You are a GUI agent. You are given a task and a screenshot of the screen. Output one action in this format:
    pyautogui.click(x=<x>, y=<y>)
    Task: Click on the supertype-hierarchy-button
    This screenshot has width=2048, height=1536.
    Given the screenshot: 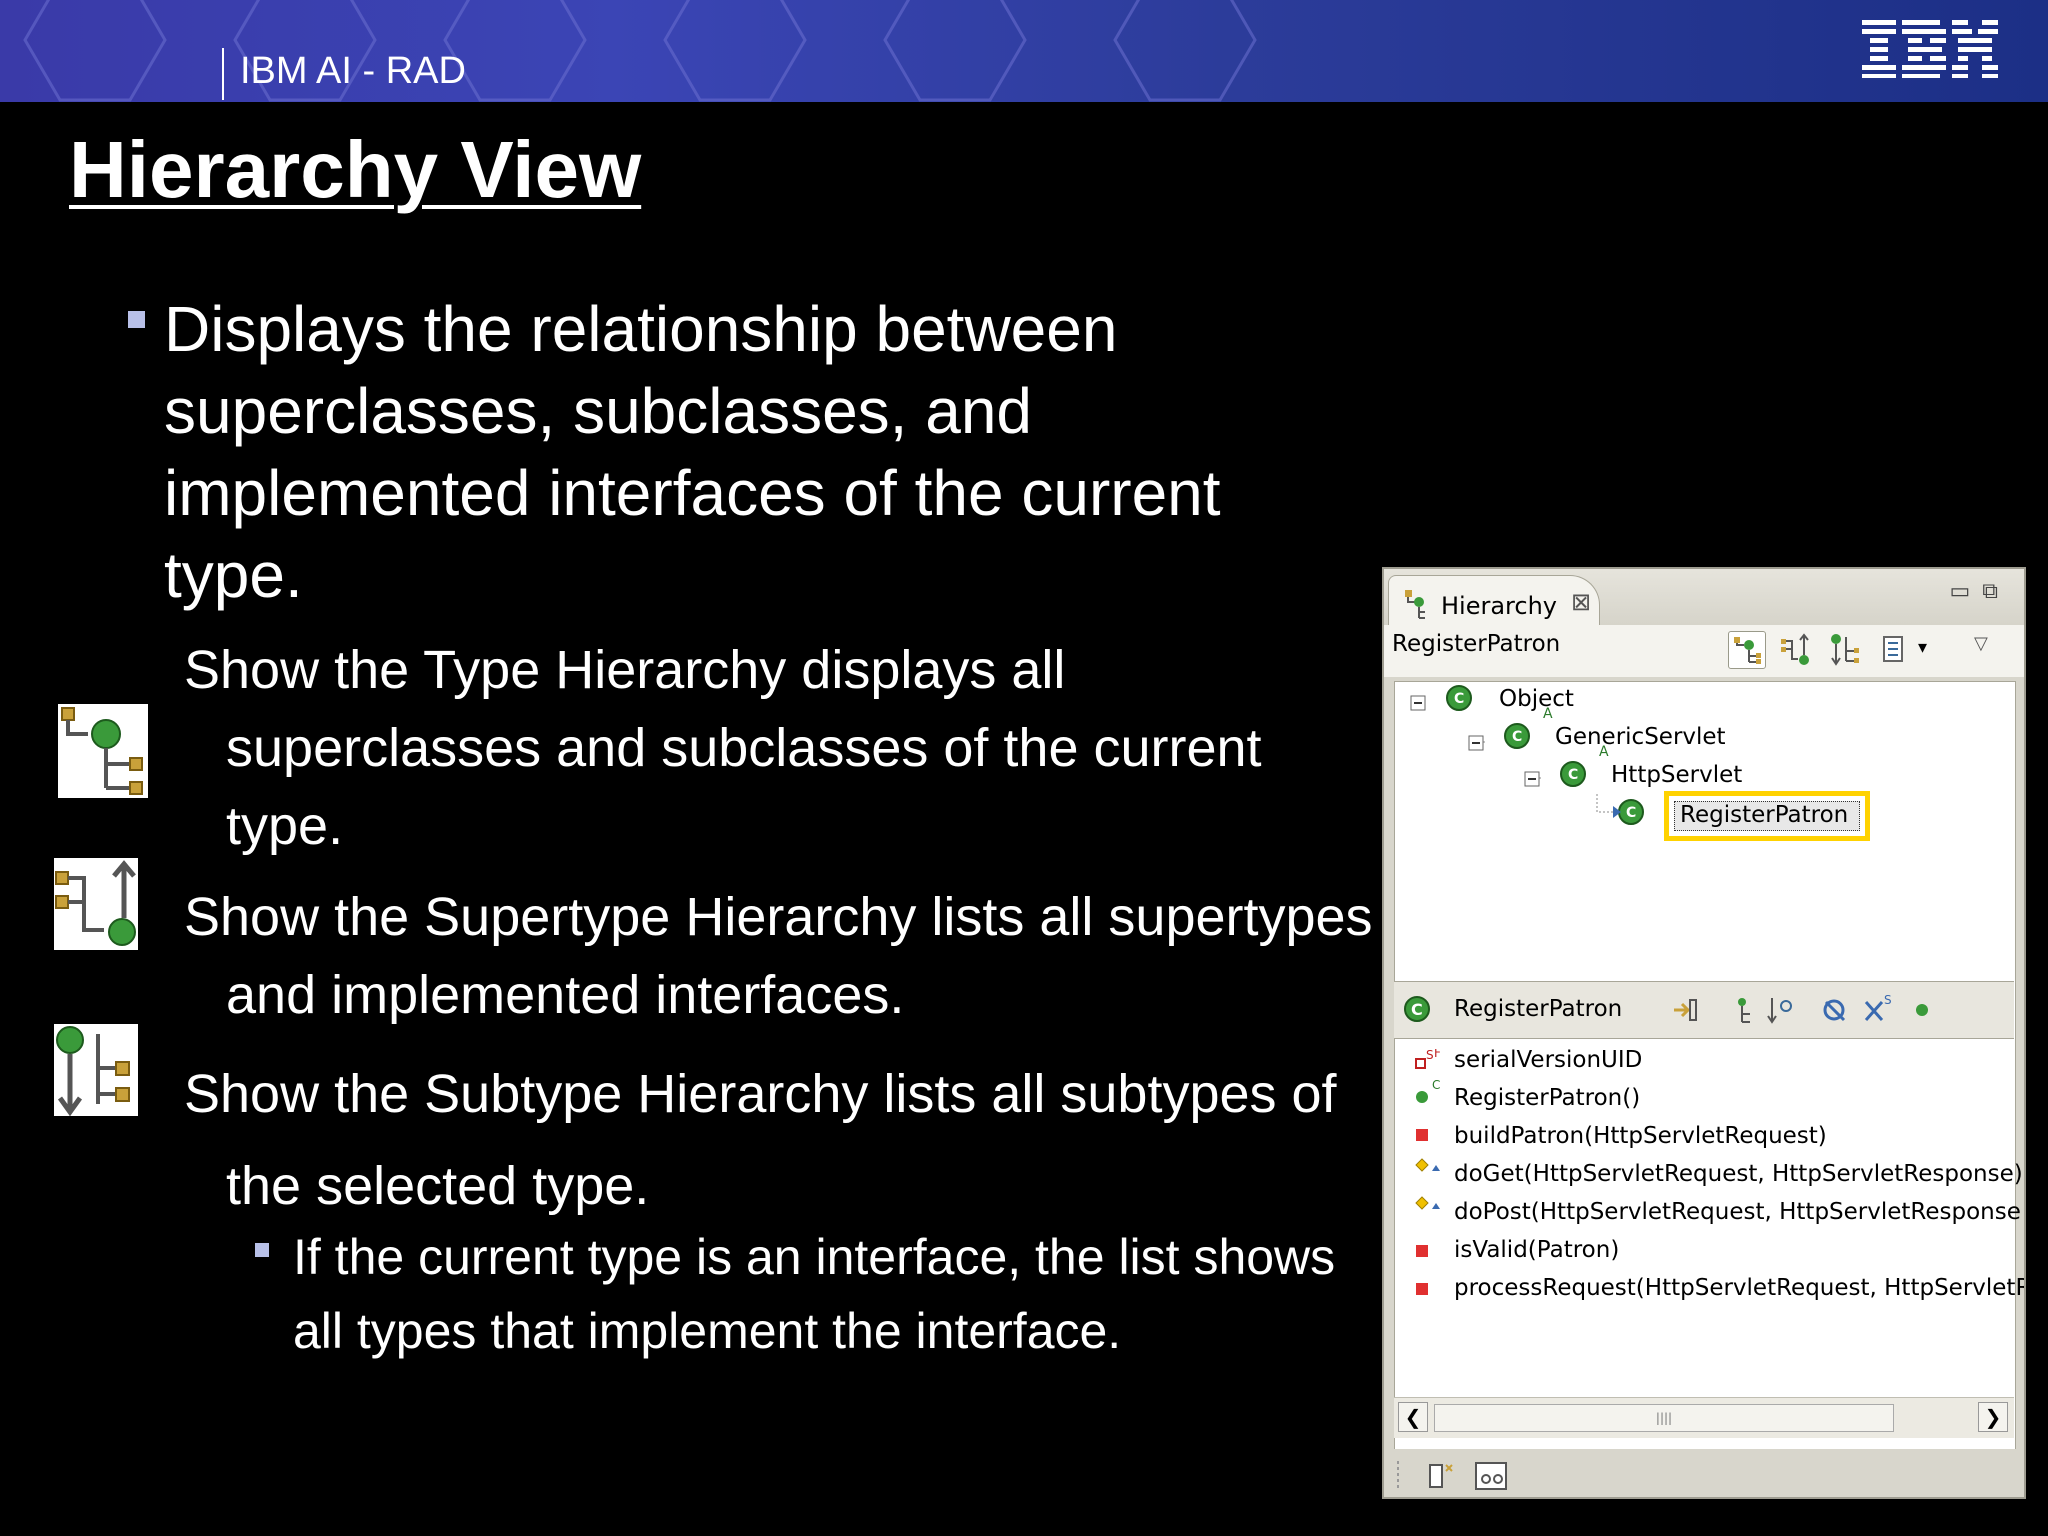 What is the action you would take?
    pyautogui.click(x=1797, y=650)
    